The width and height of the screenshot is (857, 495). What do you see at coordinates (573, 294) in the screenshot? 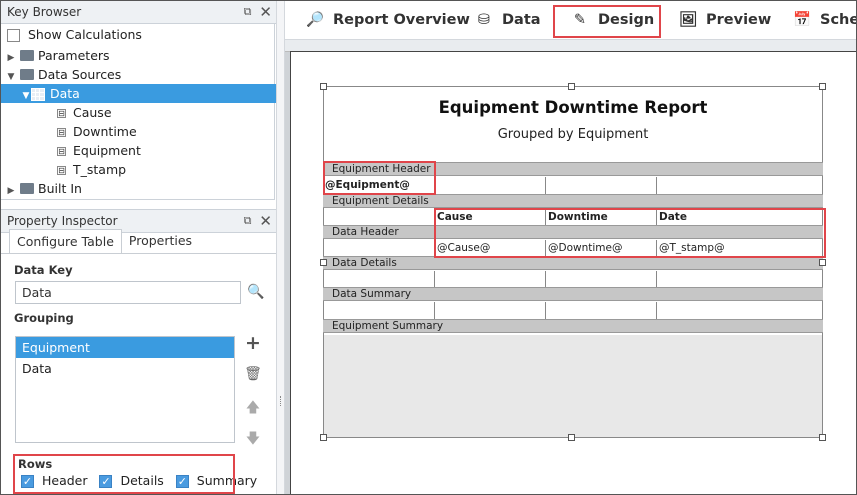
I see `band-data-summary: Data Summary` at bounding box center [573, 294].